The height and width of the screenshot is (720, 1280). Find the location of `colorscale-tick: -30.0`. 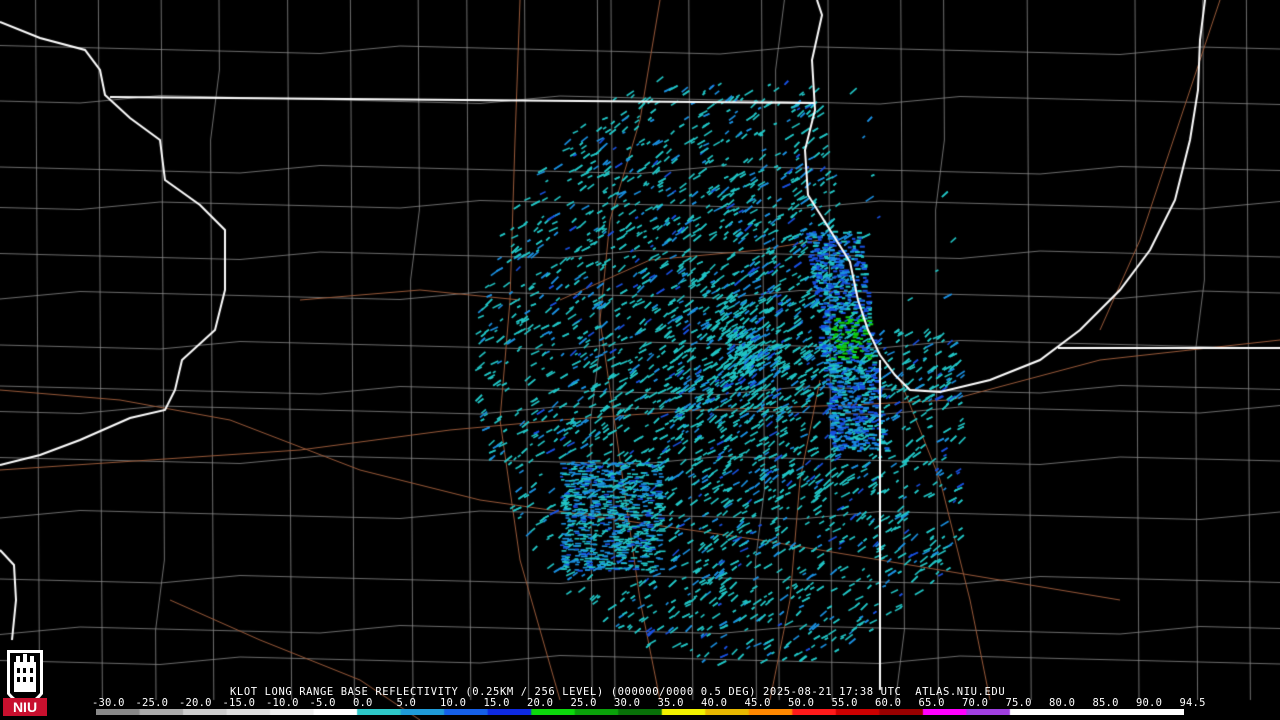

colorscale-tick: -30.0 is located at coordinates (108, 703).